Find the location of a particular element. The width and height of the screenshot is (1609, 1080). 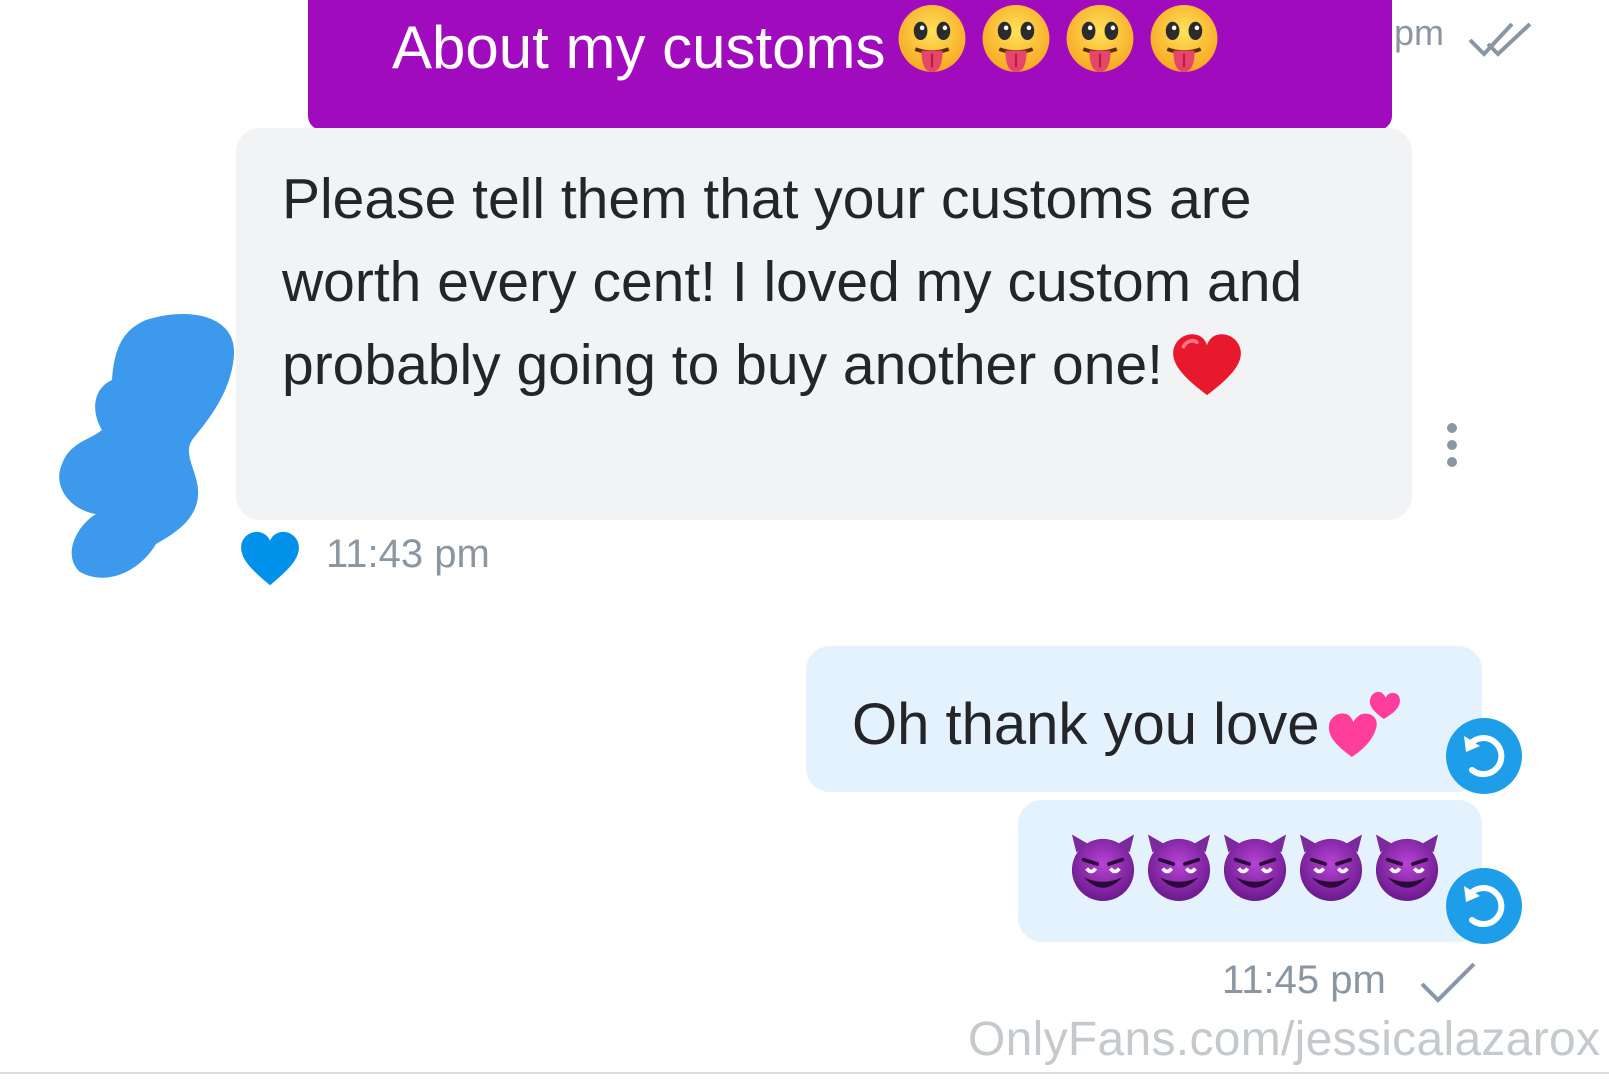

more-vertical-icon is located at coordinates (1452, 445).